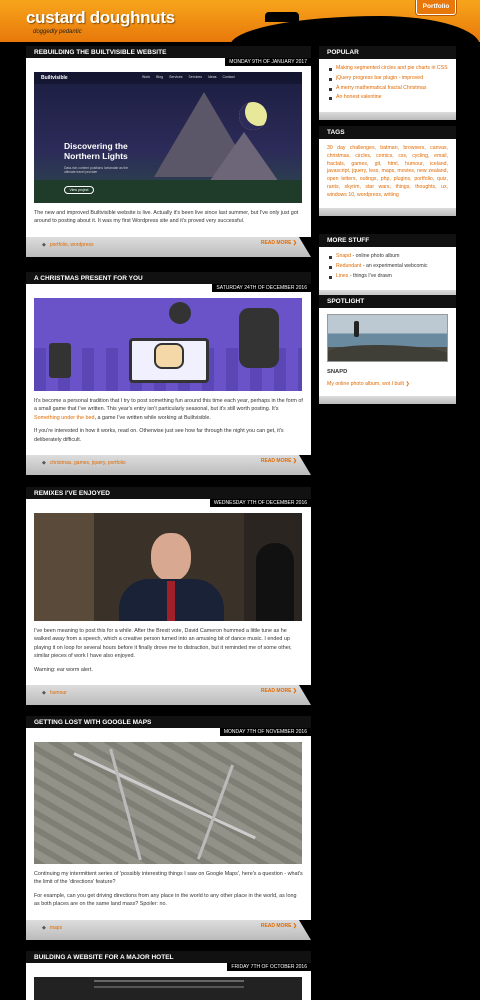 This screenshot has width=480, height=1000. I want to click on site-title: custard doughnuts, so click(100, 18).